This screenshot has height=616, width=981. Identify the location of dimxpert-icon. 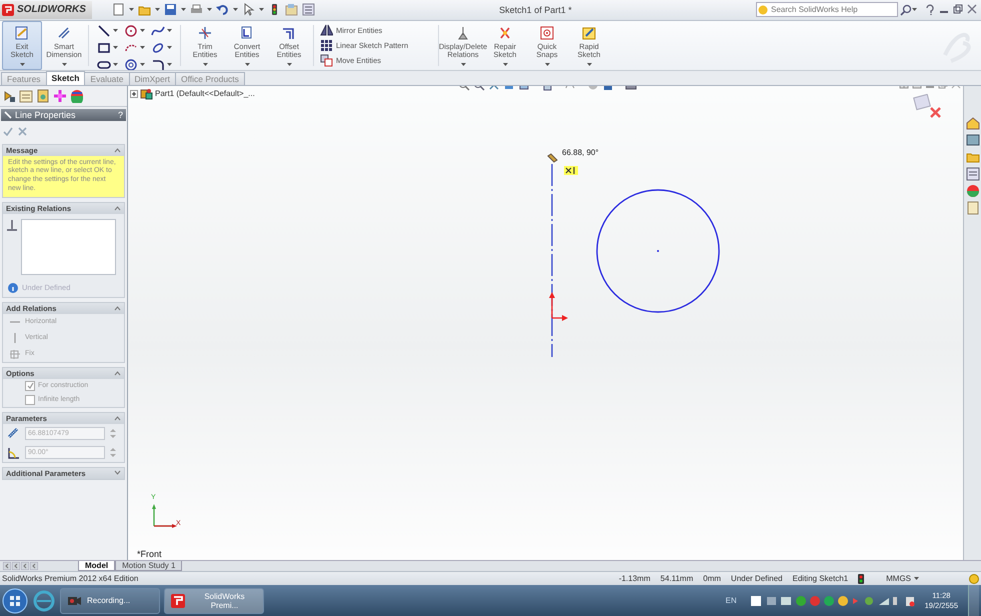
(60, 95).